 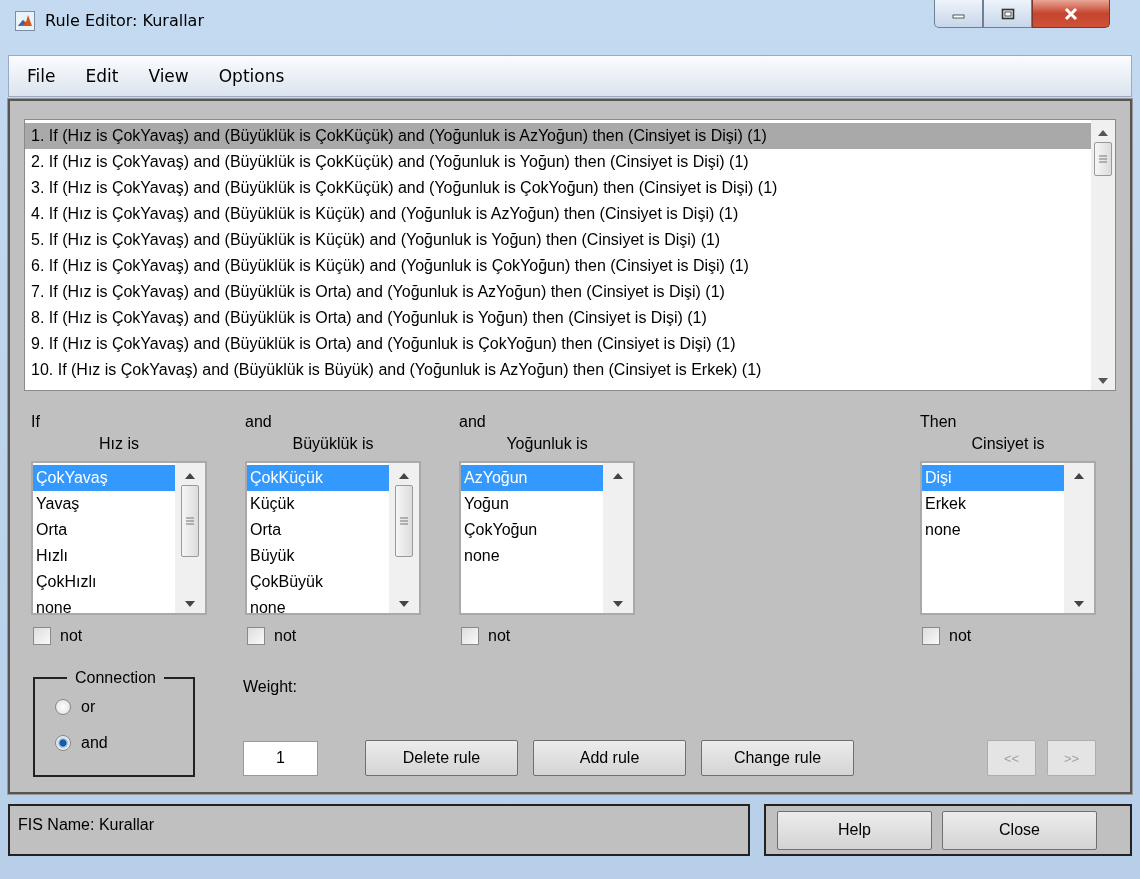 What do you see at coordinates (124, 20) in the screenshot?
I see `window-title: Rule Editor: Kurallar` at bounding box center [124, 20].